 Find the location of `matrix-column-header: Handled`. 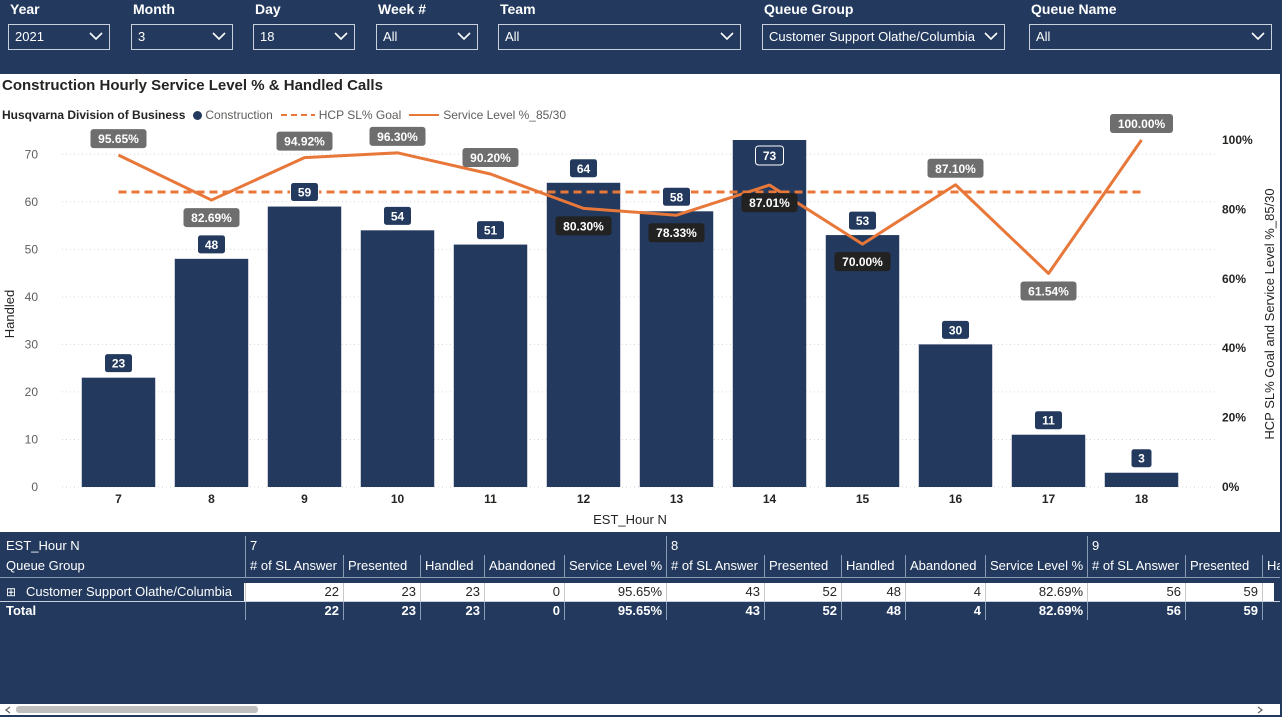

matrix-column-header: Handled is located at coordinates (452, 566).